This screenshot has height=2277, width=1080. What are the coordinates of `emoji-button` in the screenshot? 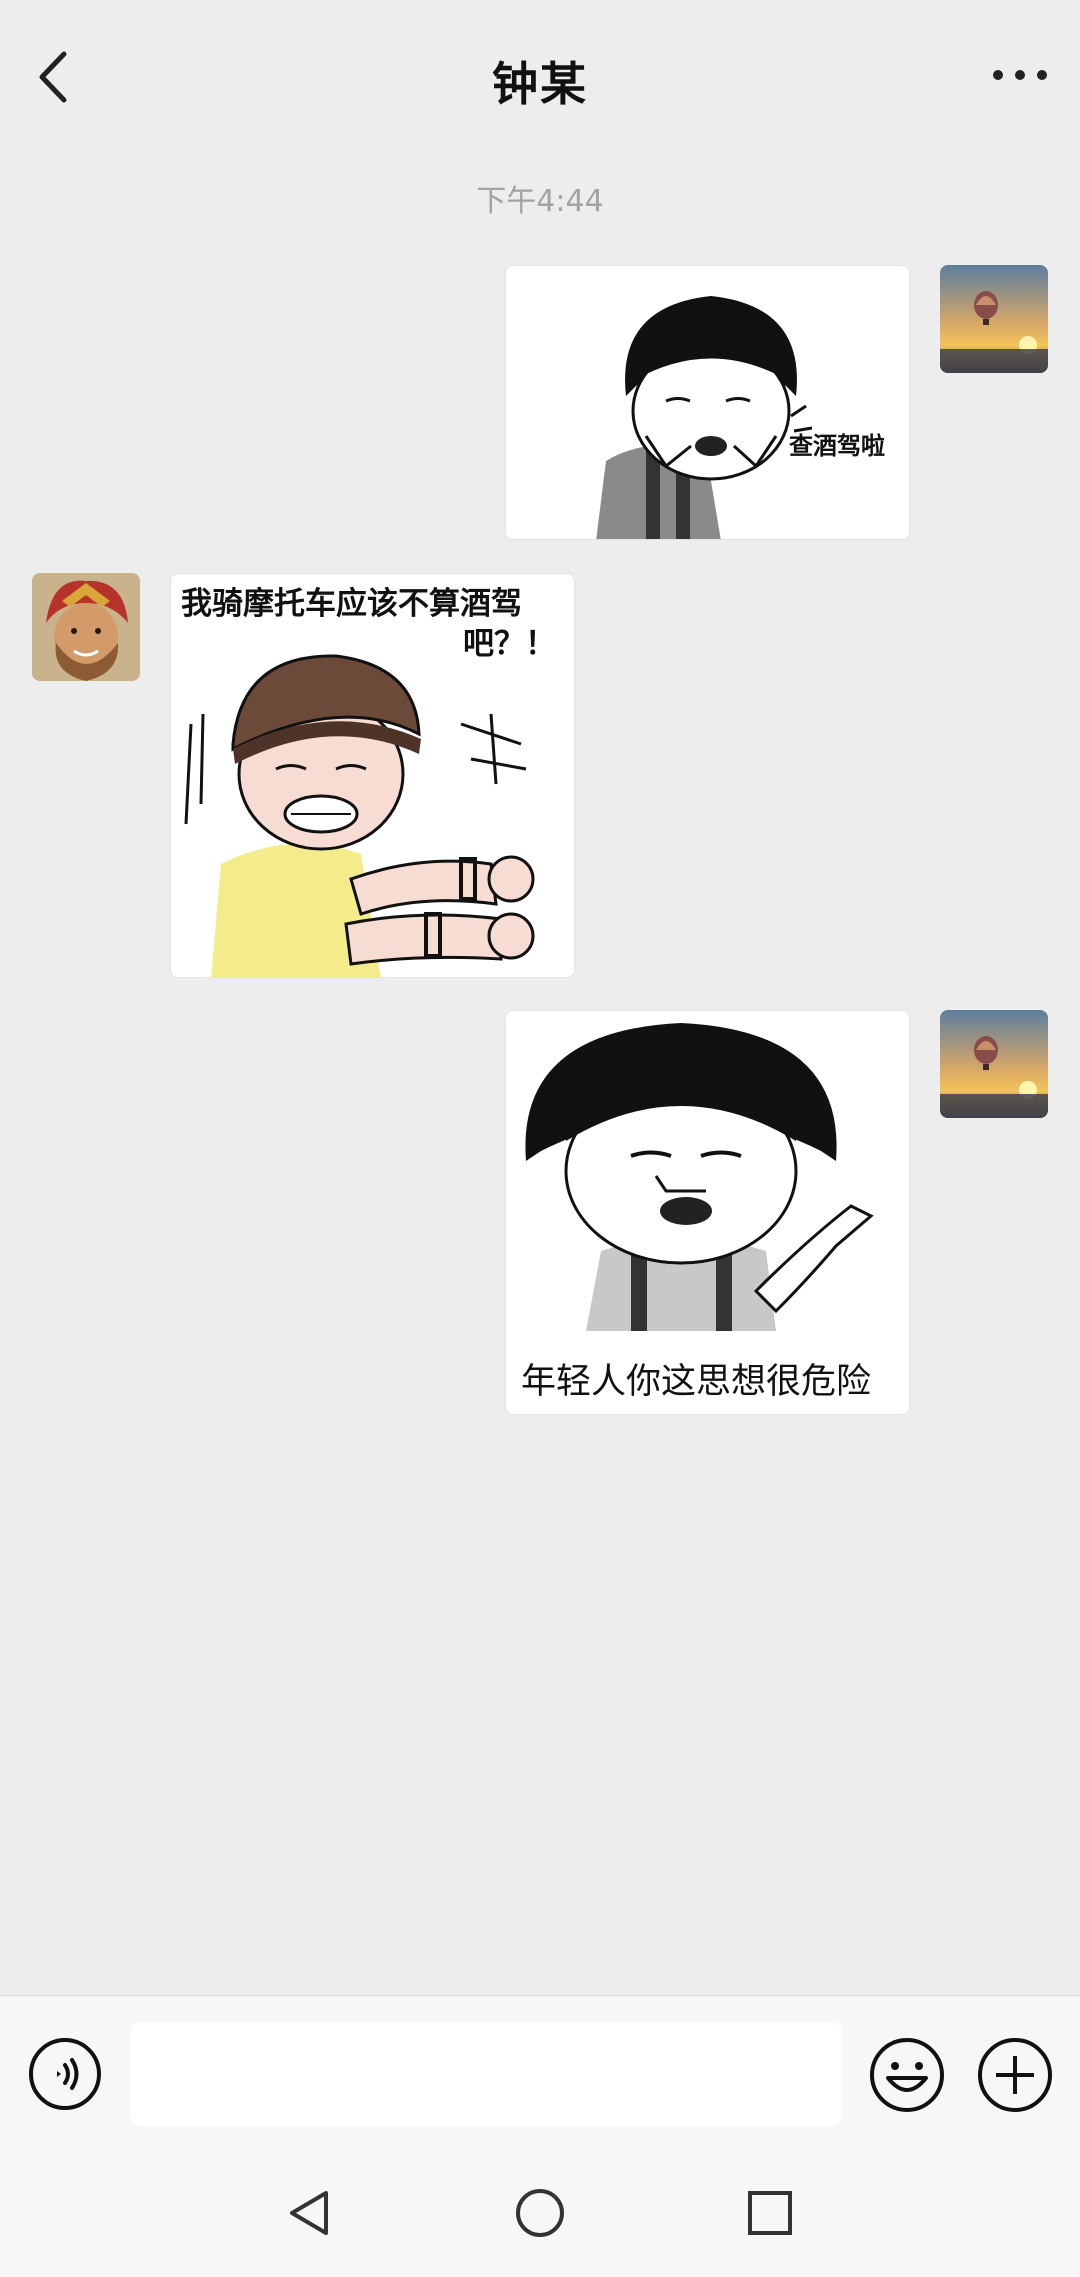 It's located at (907, 2075).